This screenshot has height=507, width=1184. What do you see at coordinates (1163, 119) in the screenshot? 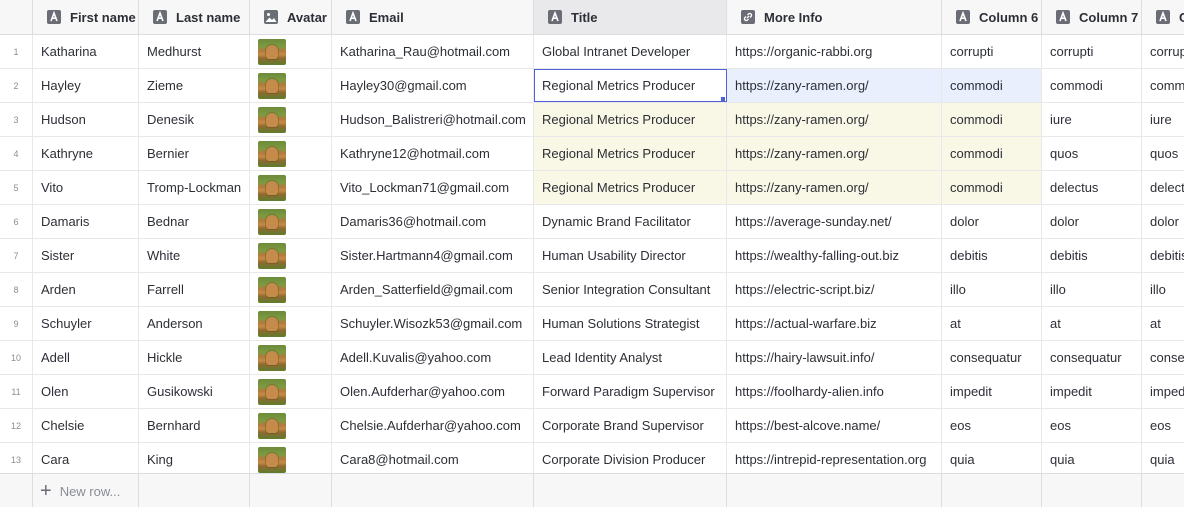
I see `cell-c8: iure` at bounding box center [1163, 119].